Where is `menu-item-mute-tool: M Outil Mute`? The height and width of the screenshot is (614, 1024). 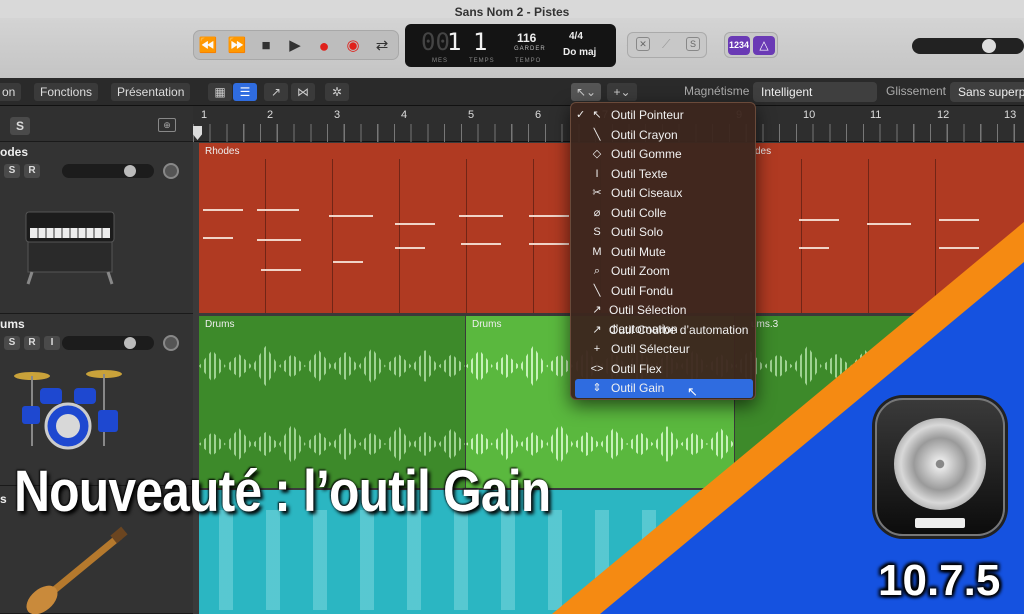
menu-item-mute-tool: M Outil Mute is located at coordinates (664, 252).